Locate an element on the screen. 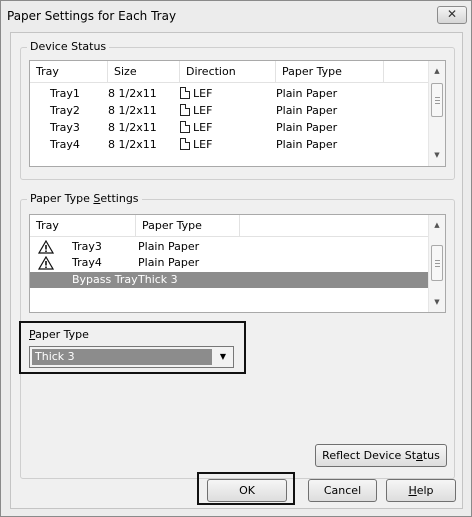 The width and height of the screenshot is (472, 517). window-title: Paper Settings for Each Tray is located at coordinates (92, 16).